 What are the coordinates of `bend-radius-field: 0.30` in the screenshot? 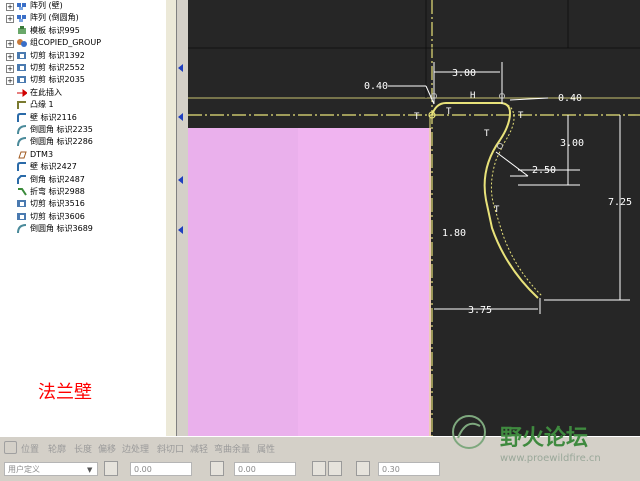 It's located at (409, 469).